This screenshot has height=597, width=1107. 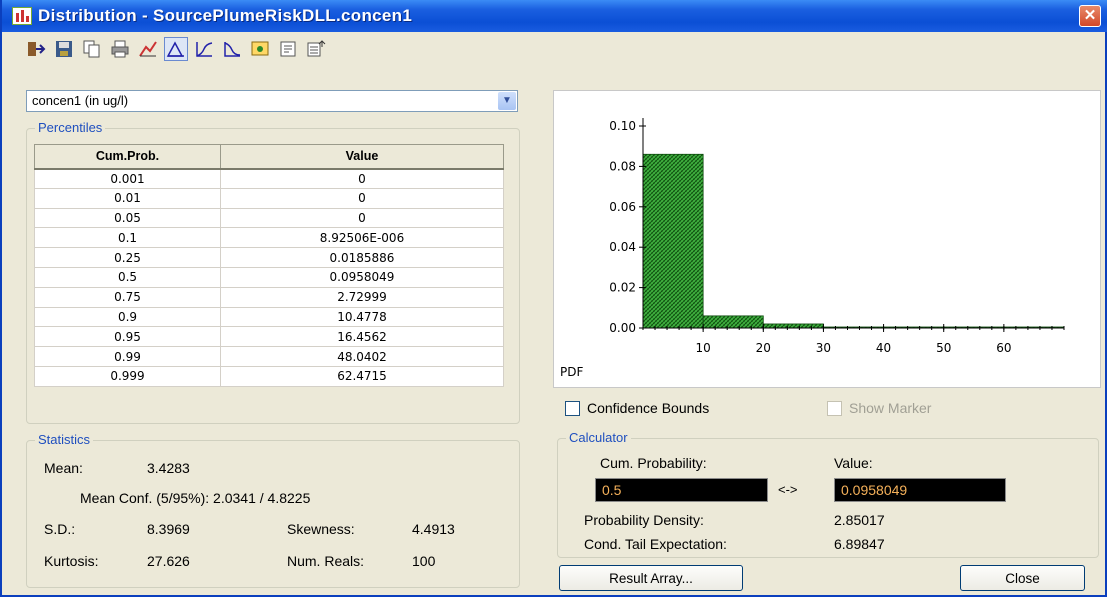 What do you see at coordinates (920, 490) in the screenshot?
I see `calc-value-input: 0.0958049` at bounding box center [920, 490].